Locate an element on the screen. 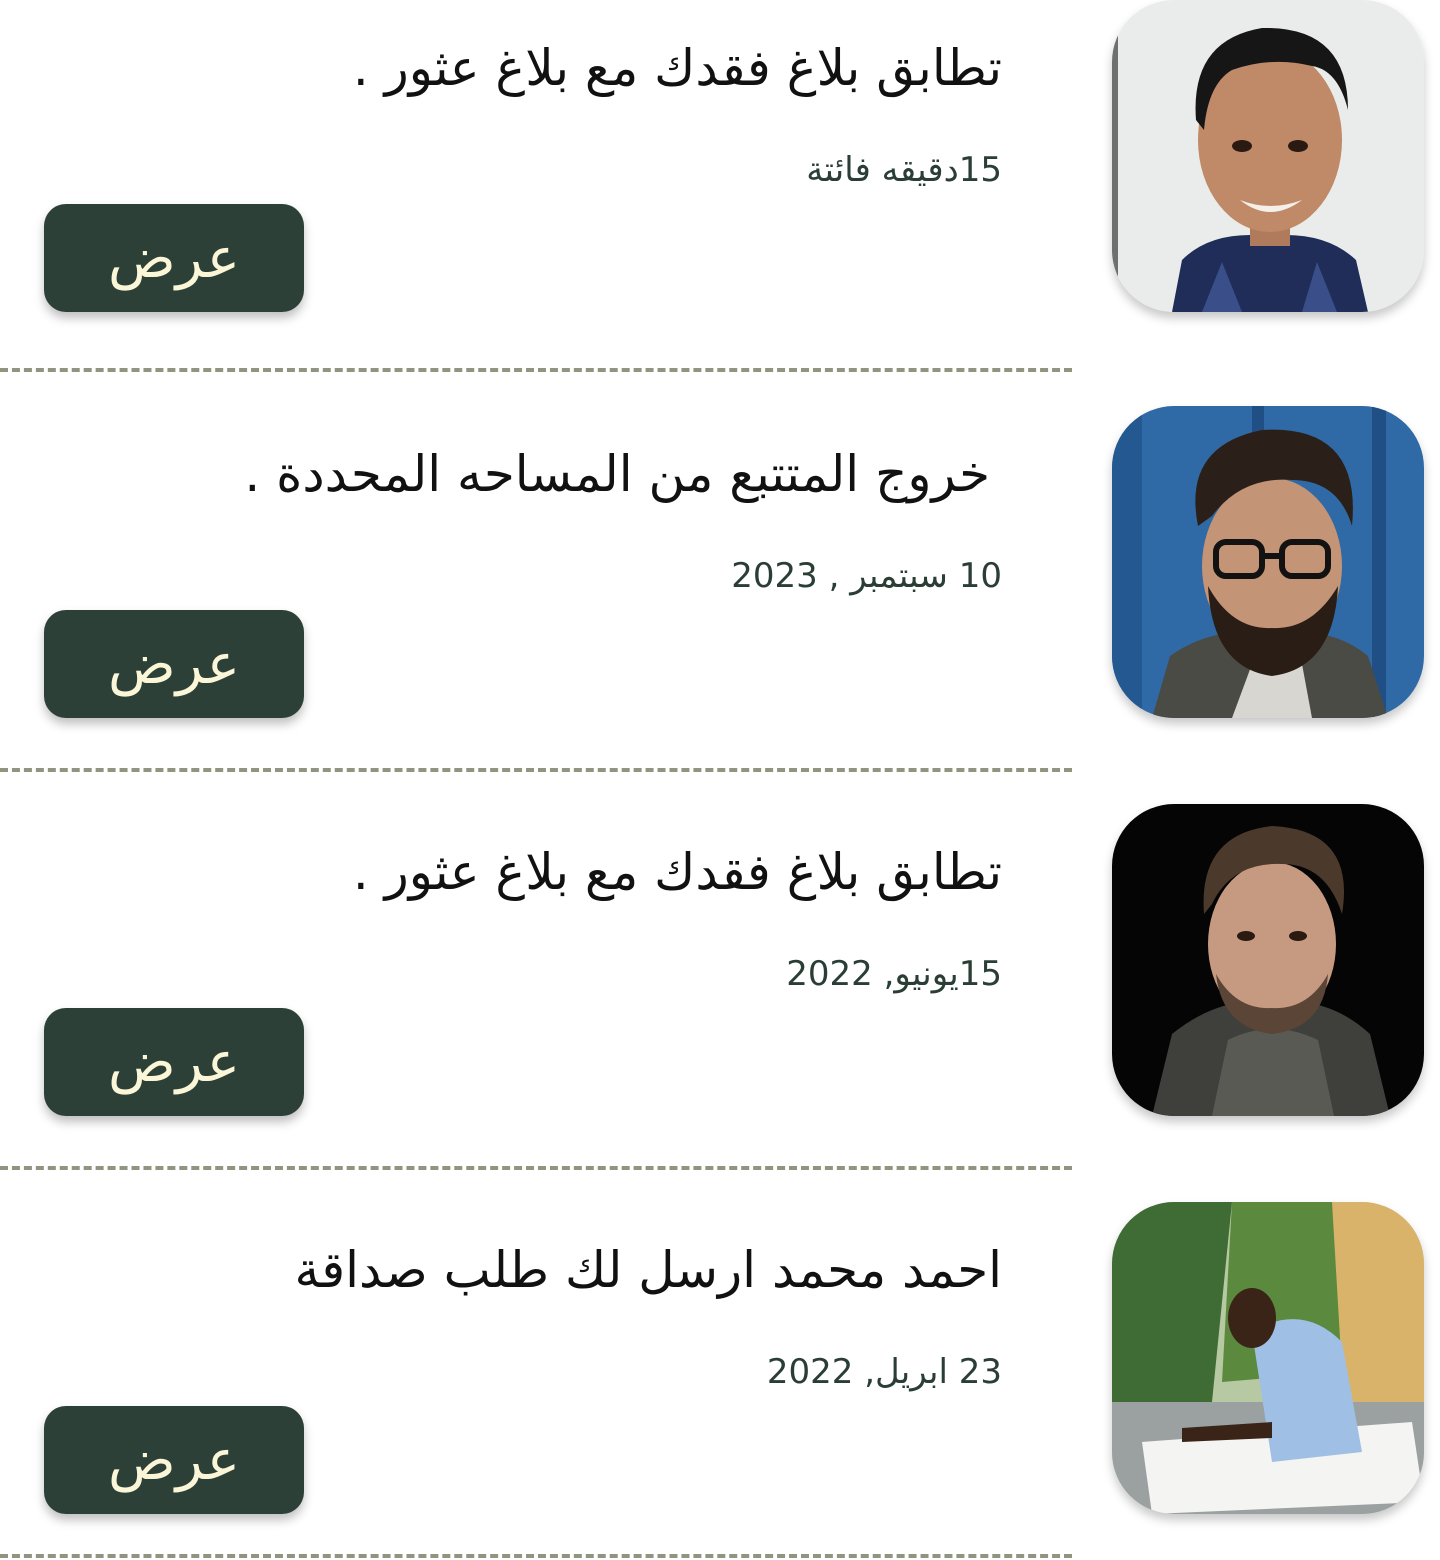  bearded-man-glasses-photo is located at coordinates (1268, 562).